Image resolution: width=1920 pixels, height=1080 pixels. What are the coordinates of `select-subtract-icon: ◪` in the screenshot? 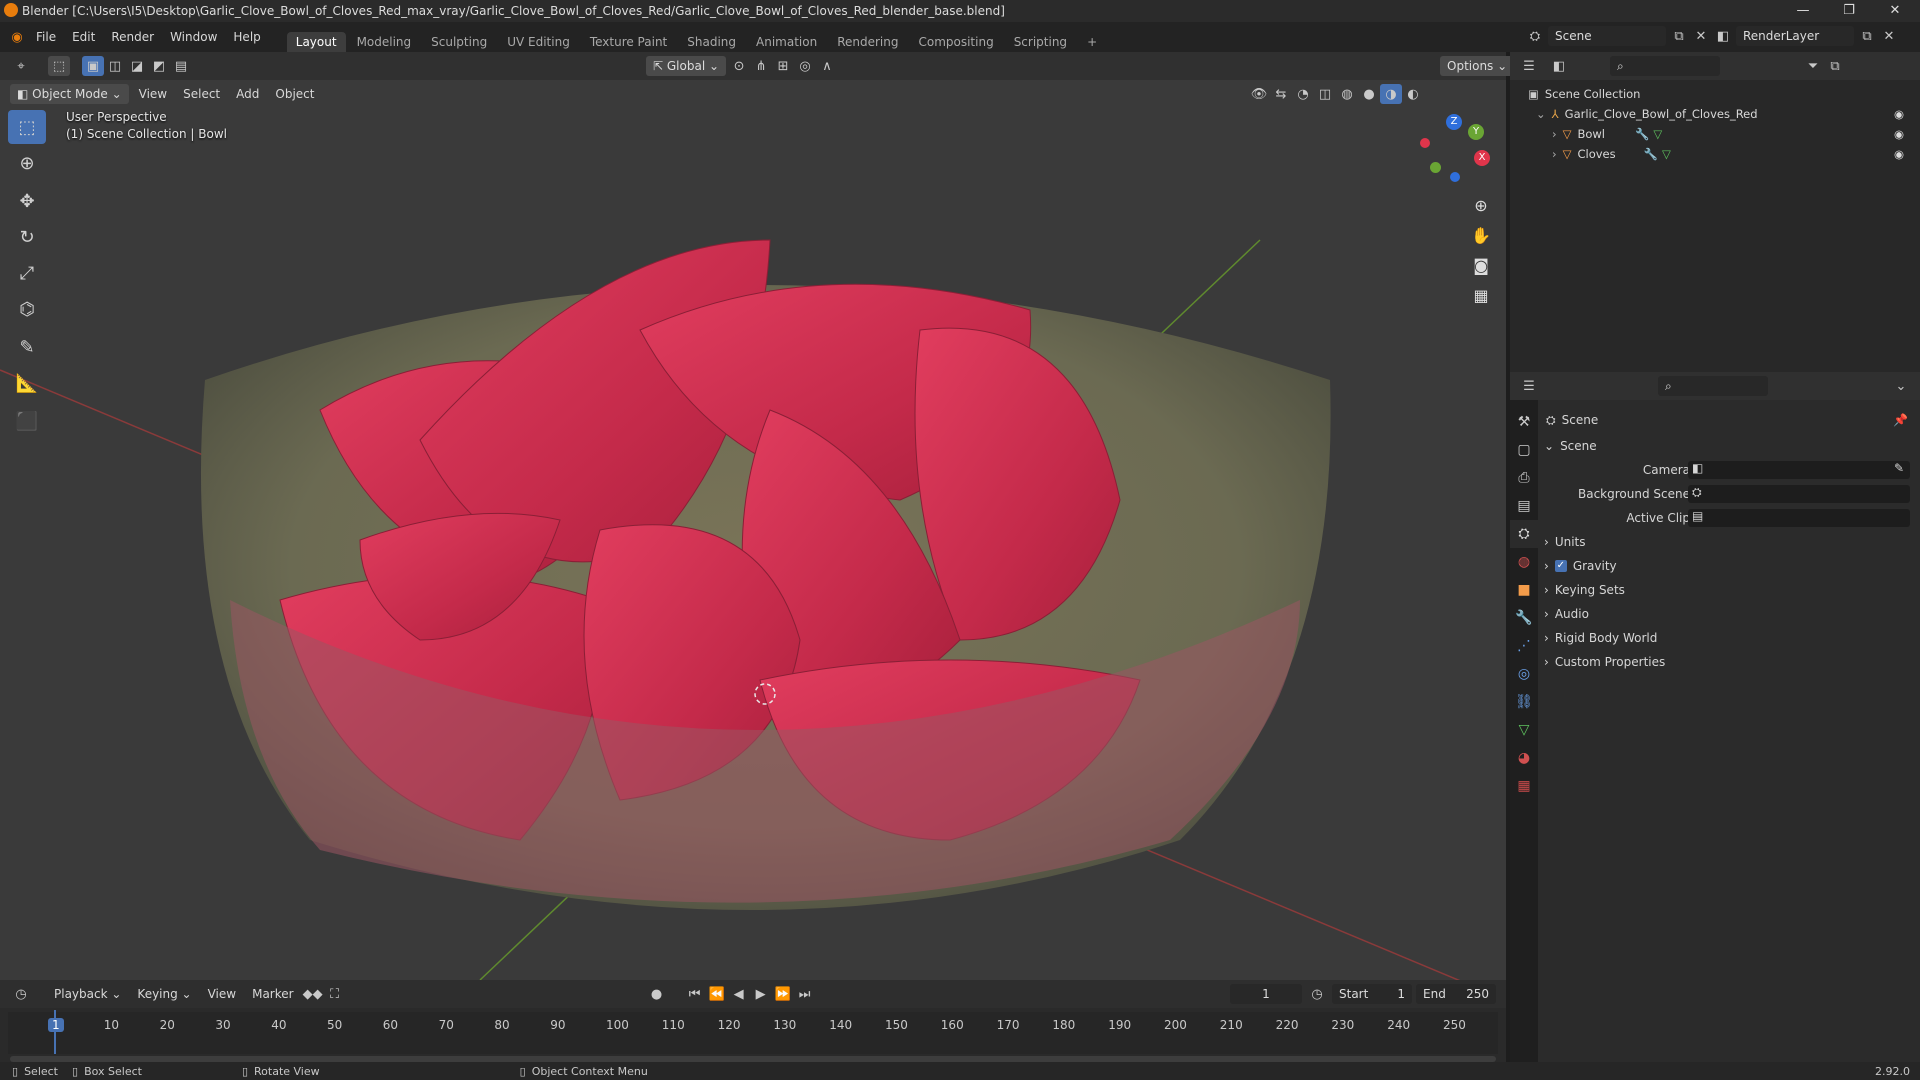 It's located at (137, 66).